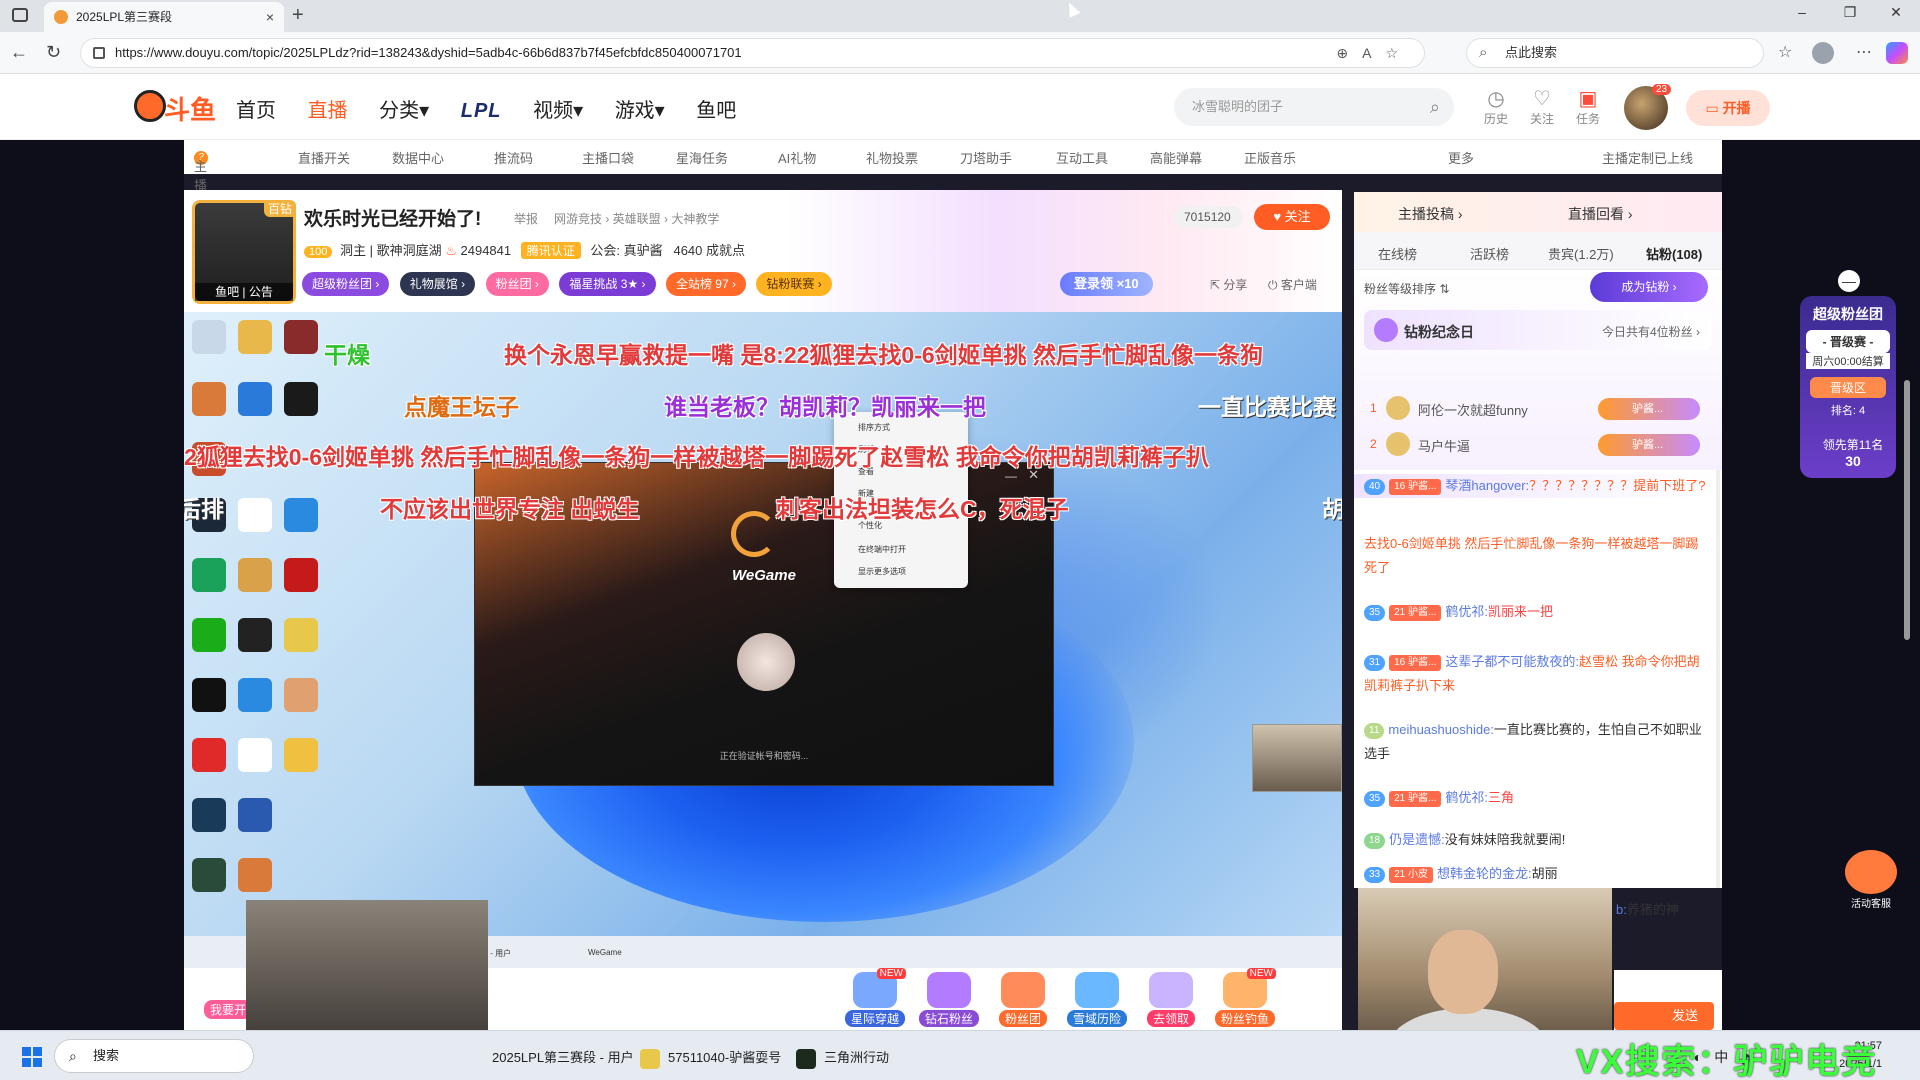  What do you see at coordinates (1484, 873) in the screenshot?
I see `chat-username: 想韩金轮的金龙:` at bounding box center [1484, 873].